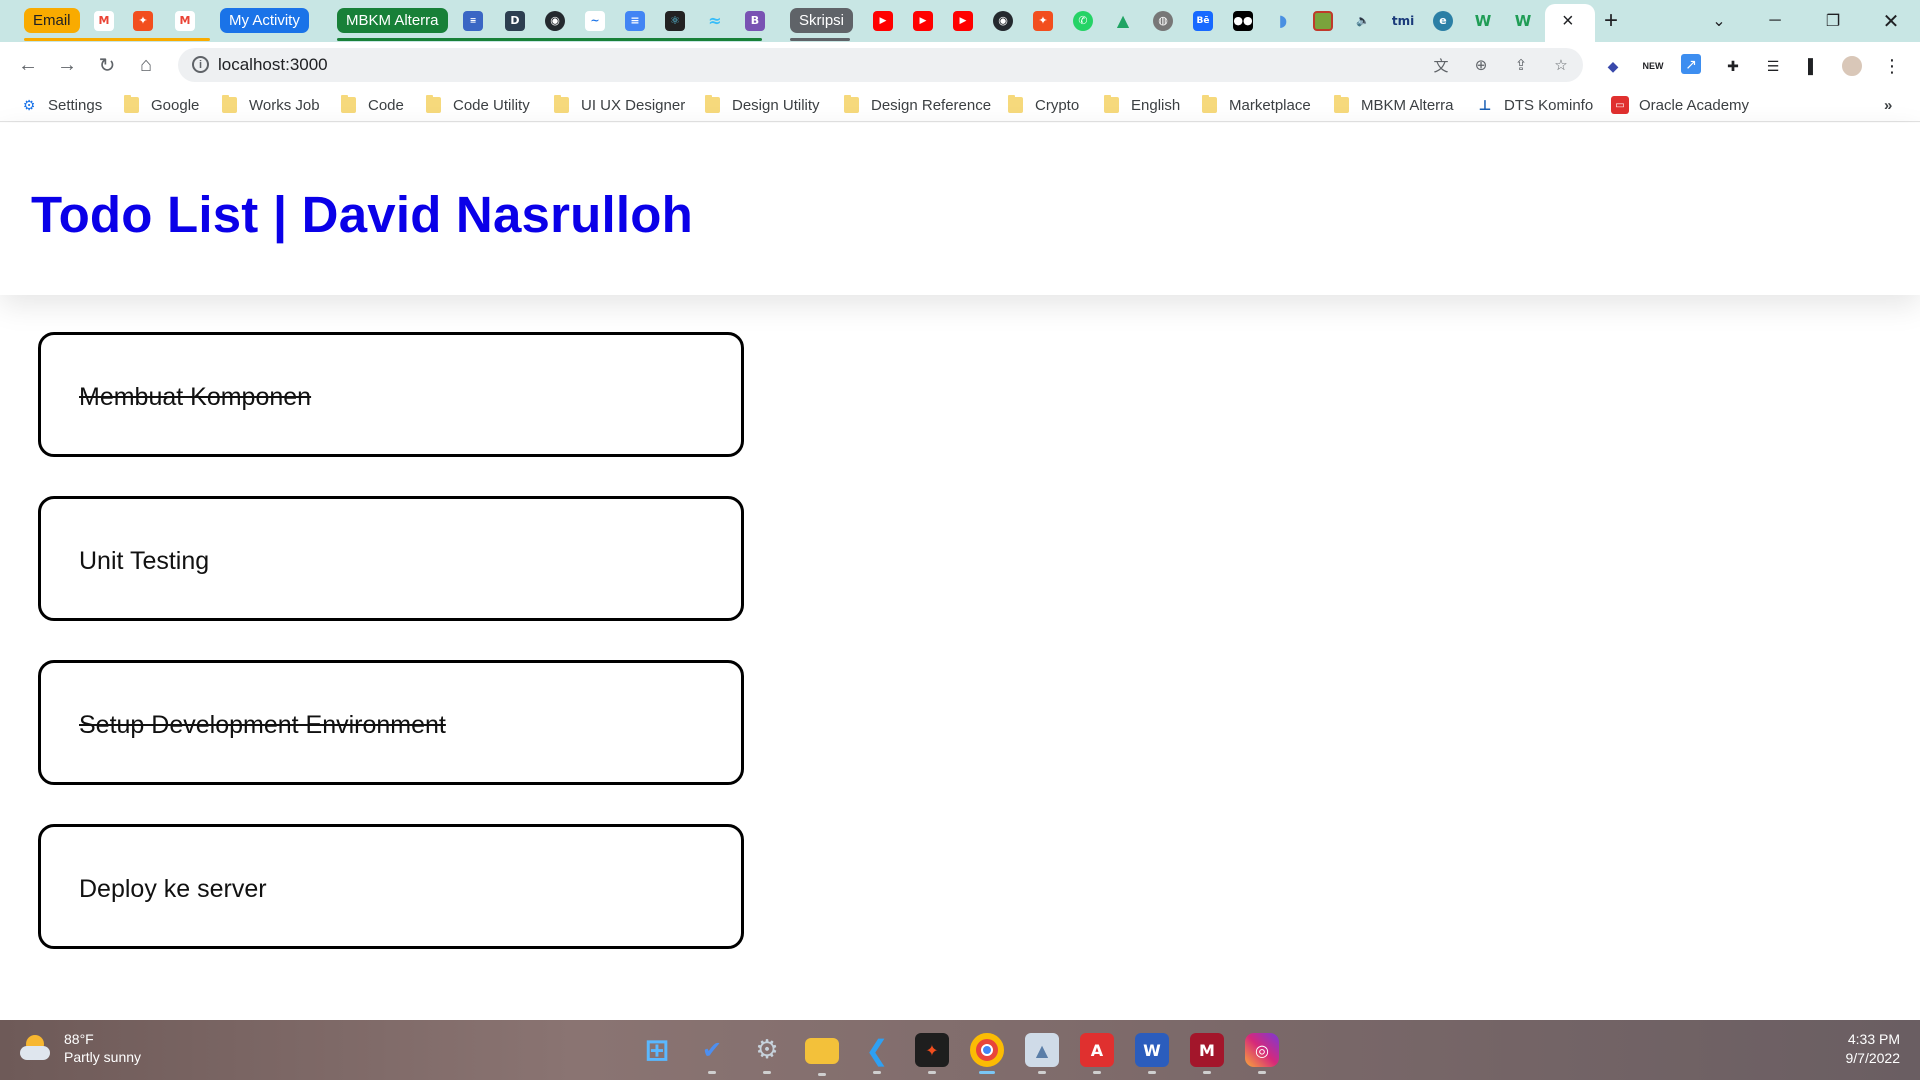 The image size is (1920, 1080). Describe the element at coordinates (1888, 105) in the screenshot. I see `bookmarks-overflow-icon: »` at that location.